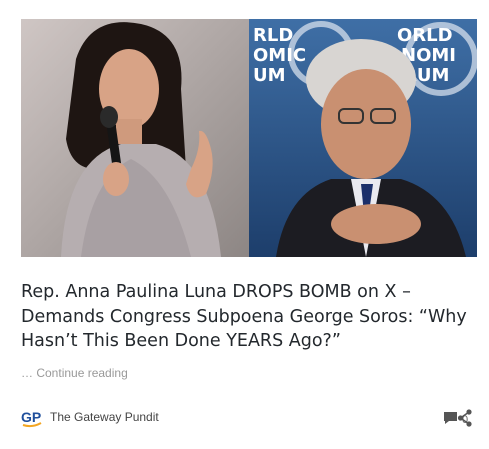 This screenshot has width=489, height=449. I want to click on svg-text: GP, so click(31, 417).